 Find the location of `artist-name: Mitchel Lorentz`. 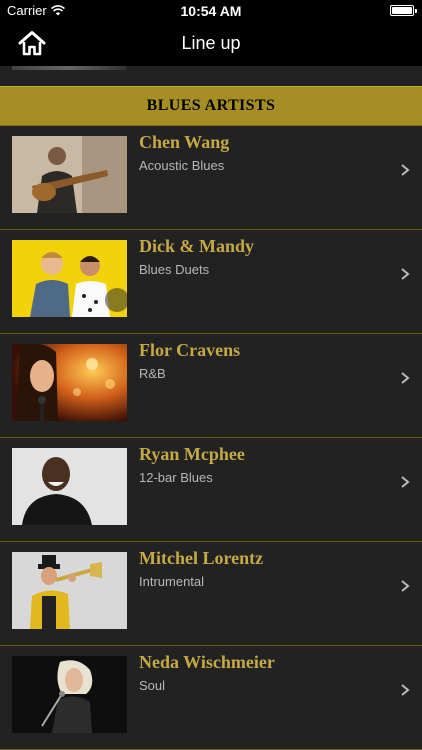

artist-name: Mitchel Lorentz is located at coordinates (201, 558).